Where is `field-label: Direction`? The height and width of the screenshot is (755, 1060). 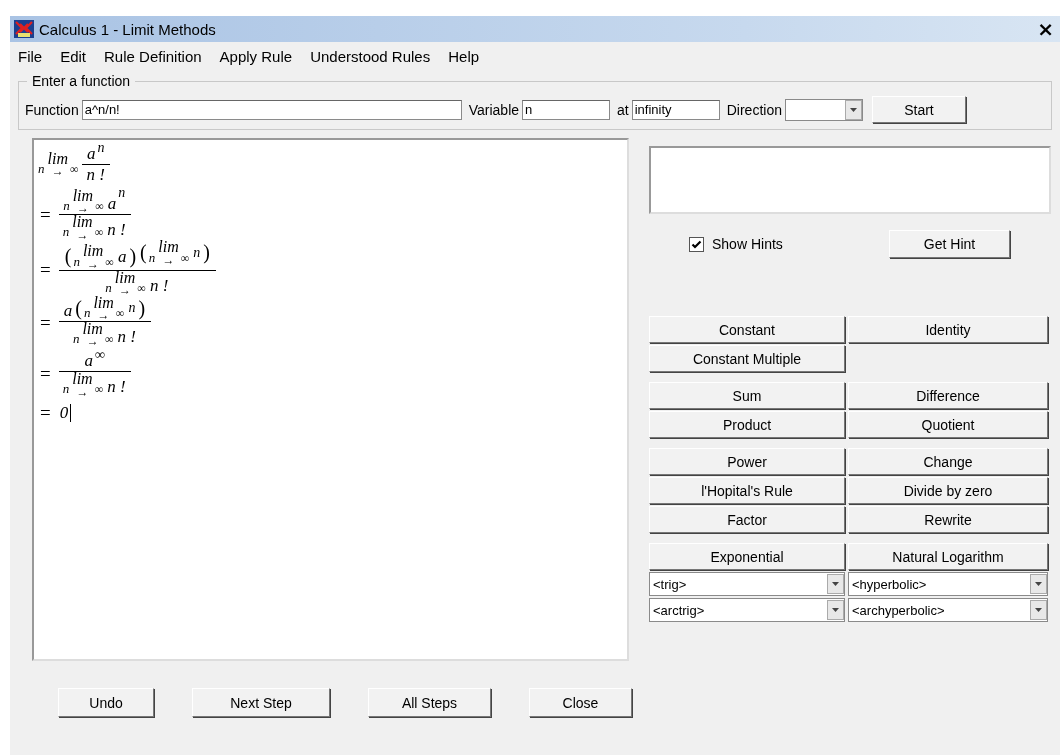
field-label: Direction is located at coordinates (754, 109).